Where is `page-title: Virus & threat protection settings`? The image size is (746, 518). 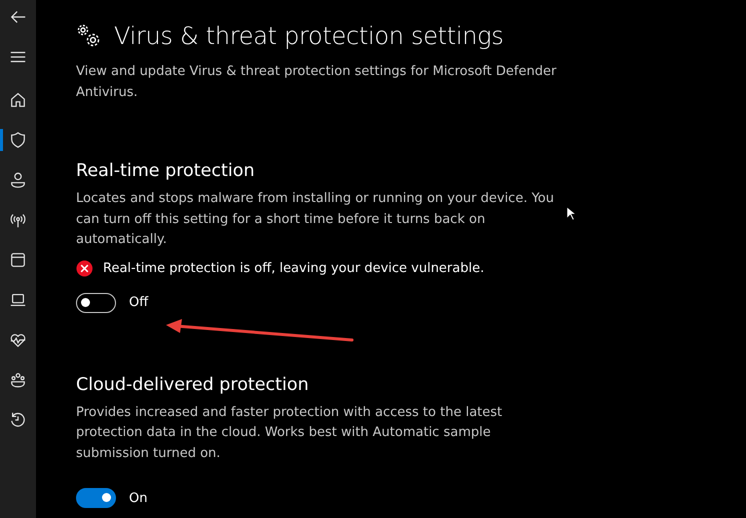 page-title: Virus & threat protection settings is located at coordinates (309, 36).